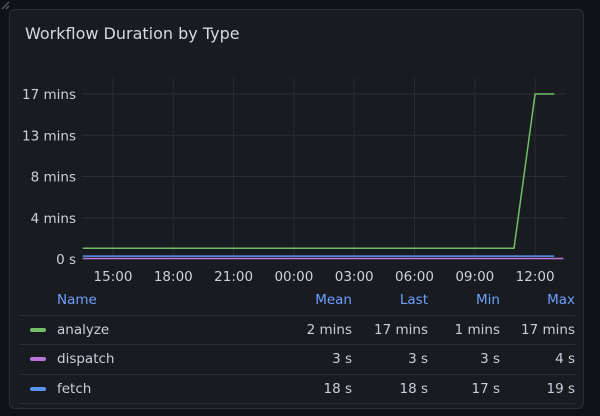 The image size is (600, 416). What do you see at coordinates (53, 178) in the screenshot?
I see `y-tick-label: 8 mins` at bounding box center [53, 178].